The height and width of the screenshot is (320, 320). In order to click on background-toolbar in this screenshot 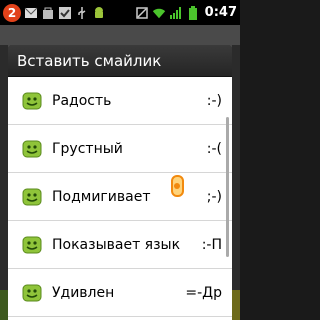, I will do `click(120, 35)`.